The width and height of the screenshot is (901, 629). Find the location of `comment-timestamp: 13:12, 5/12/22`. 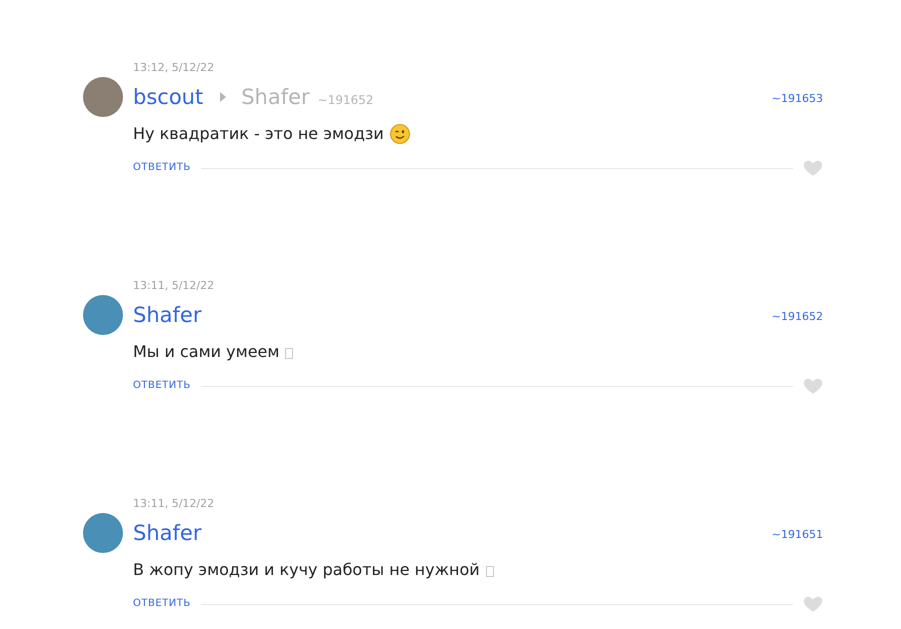

comment-timestamp: 13:12, 5/12/22 is located at coordinates (174, 68).